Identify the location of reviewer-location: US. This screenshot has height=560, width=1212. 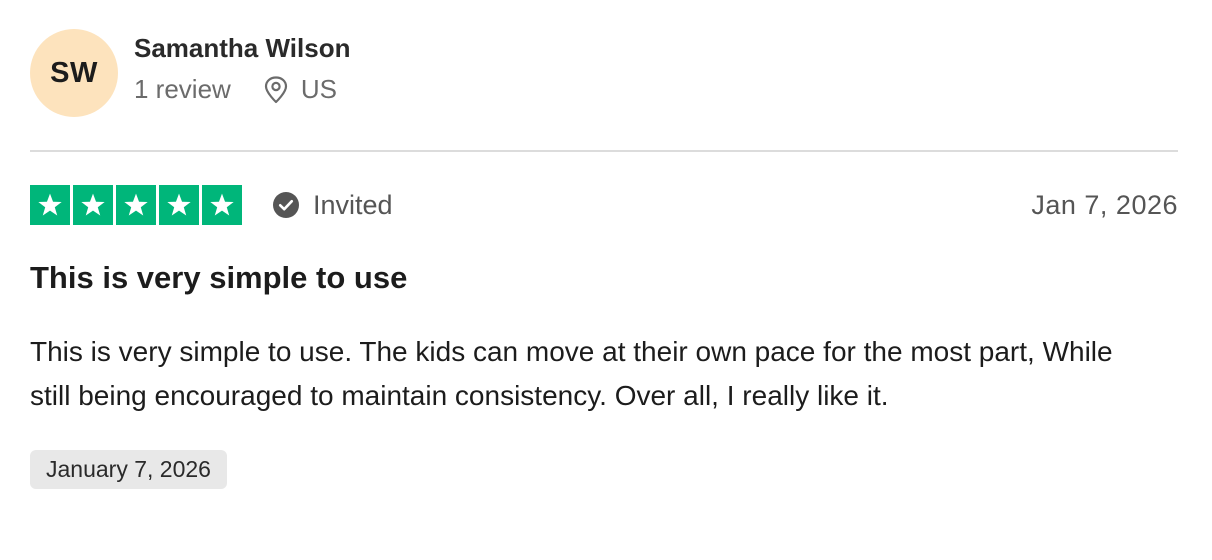
(300, 89).